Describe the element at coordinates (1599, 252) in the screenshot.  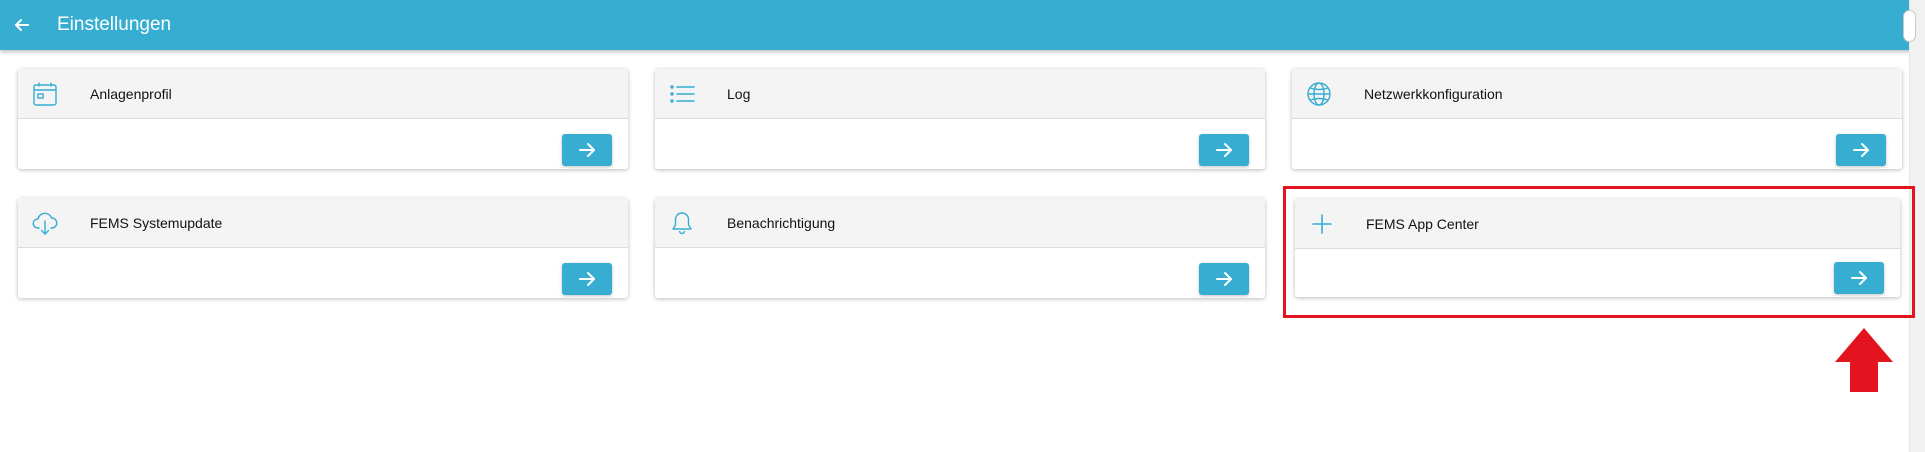
I see `annotation-highlight-box` at that location.